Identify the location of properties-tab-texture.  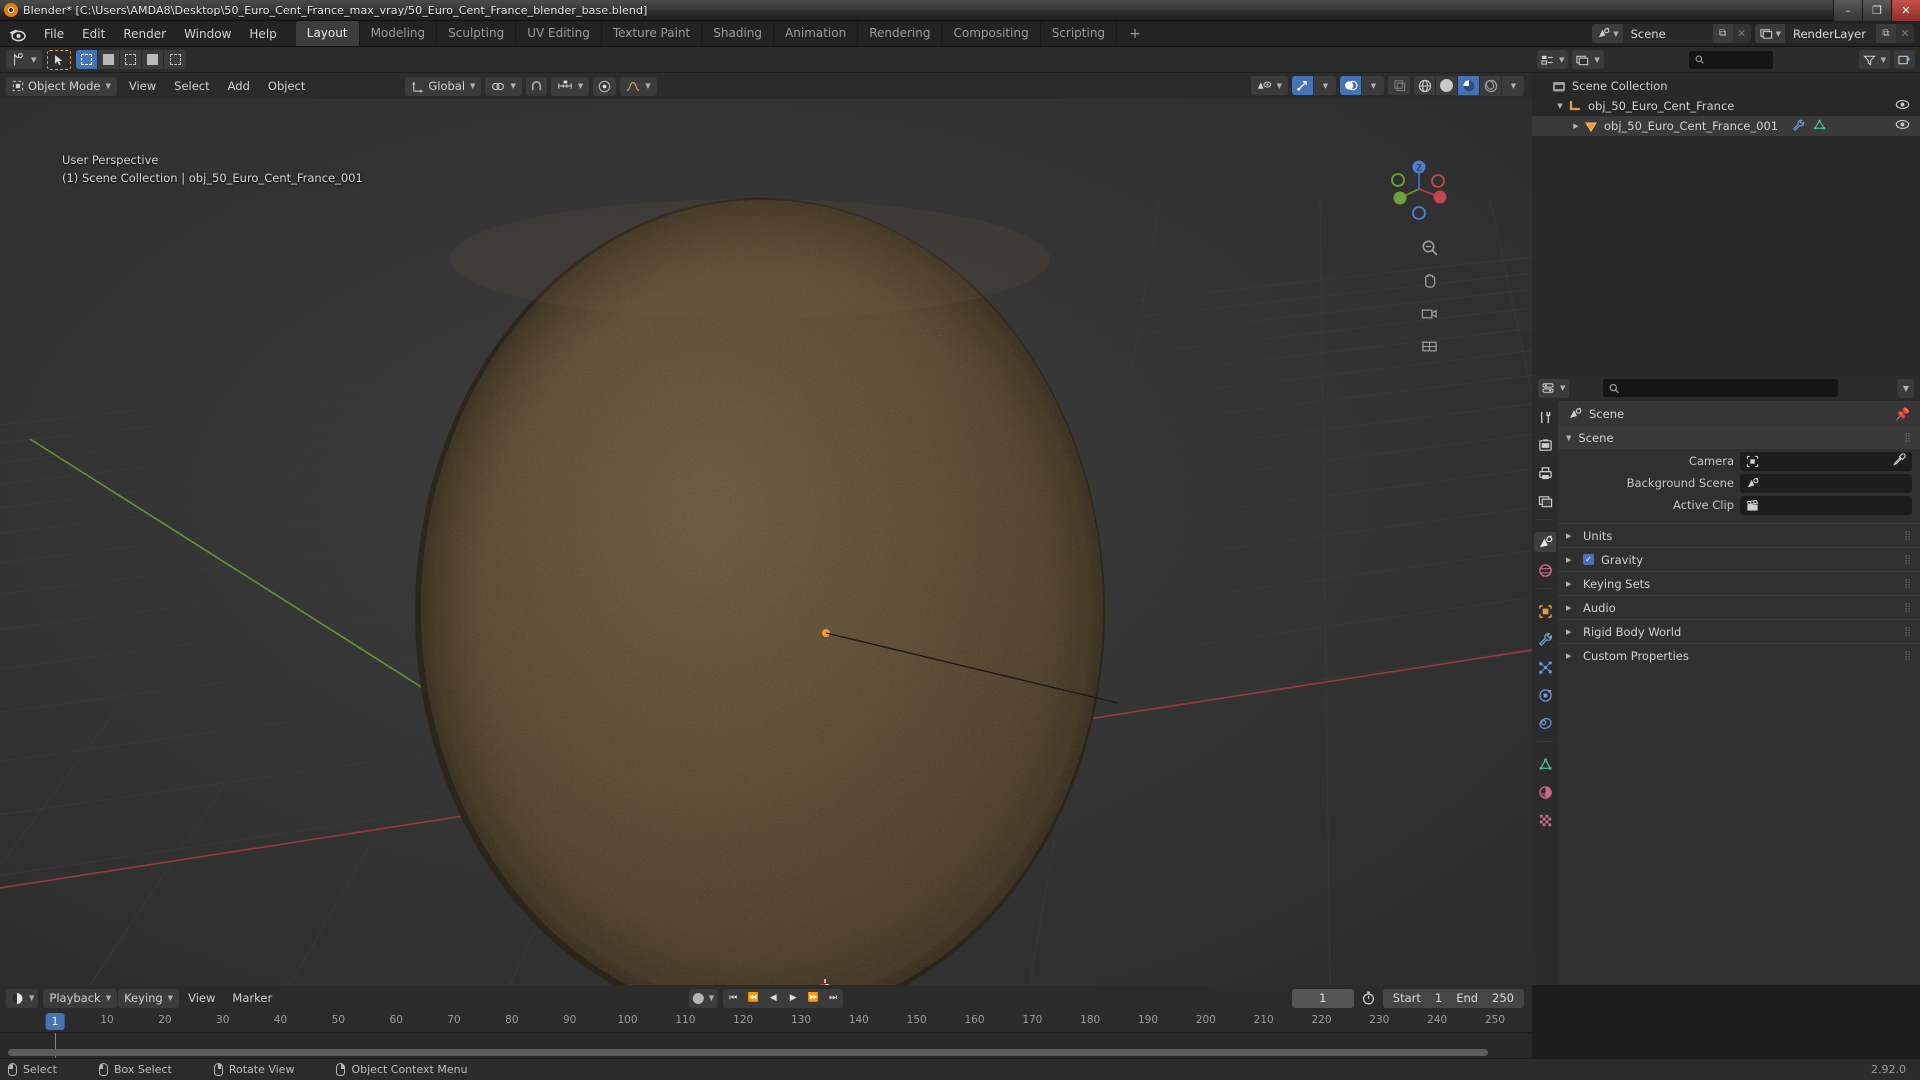
(1545, 820).